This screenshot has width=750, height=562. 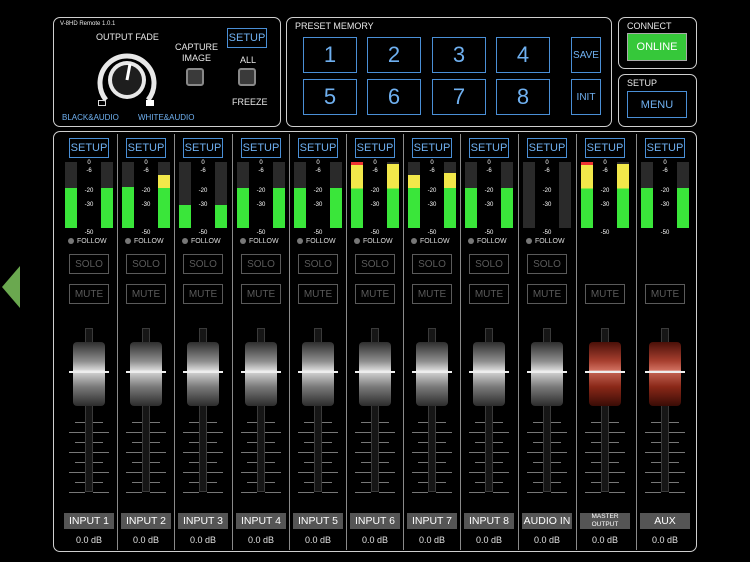 I want to click on preset-button-5: 5, so click(x=330, y=97).